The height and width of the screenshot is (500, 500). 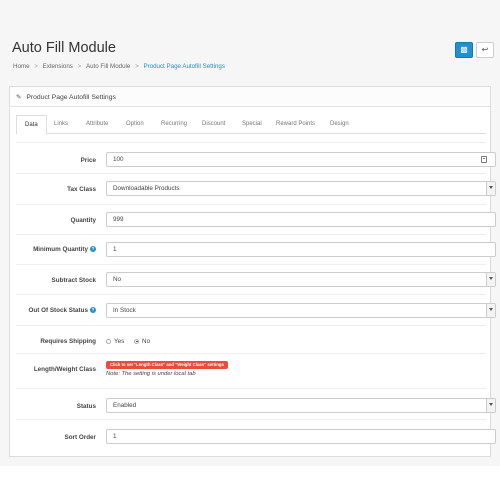 What do you see at coordinates (301, 436) in the screenshot?
I see `sort-order-input: 1` at bounding box center [301, 436].